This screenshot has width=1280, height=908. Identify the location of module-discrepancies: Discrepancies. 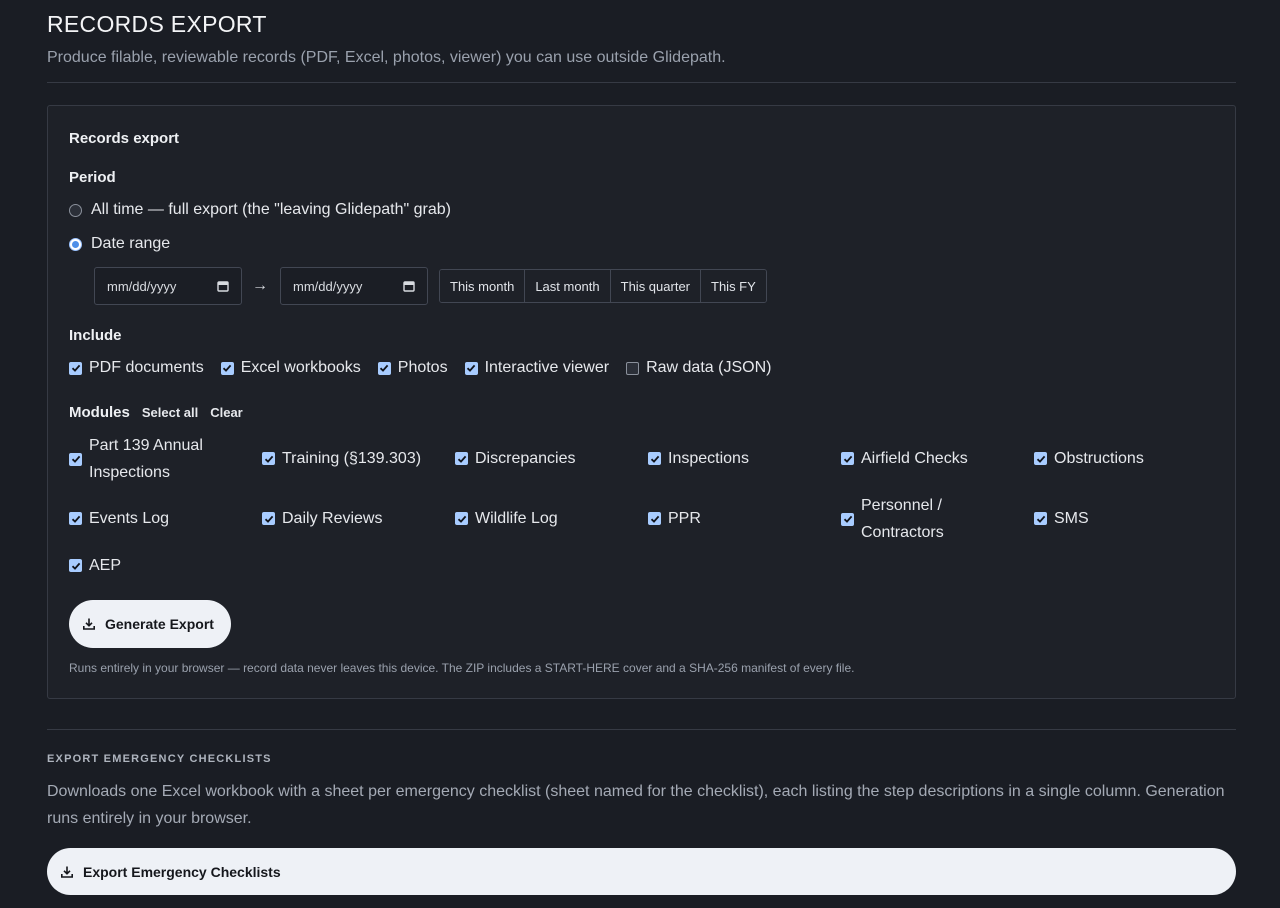
(545, 458).